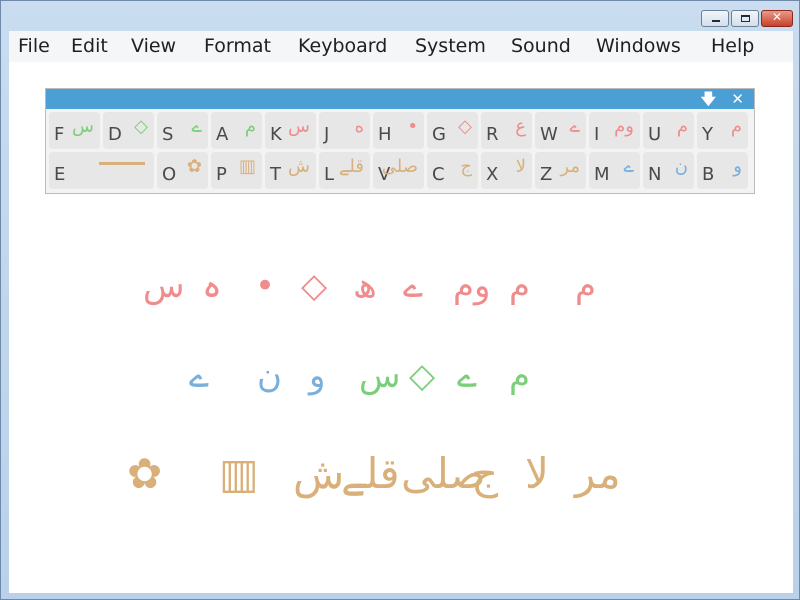 Image resolution: width=800 pixels, height=600 pixels. What do you see at coordinates (614, 170) in the screenshot?
I see `key-m: Mے` at bounding box center [614, 170].